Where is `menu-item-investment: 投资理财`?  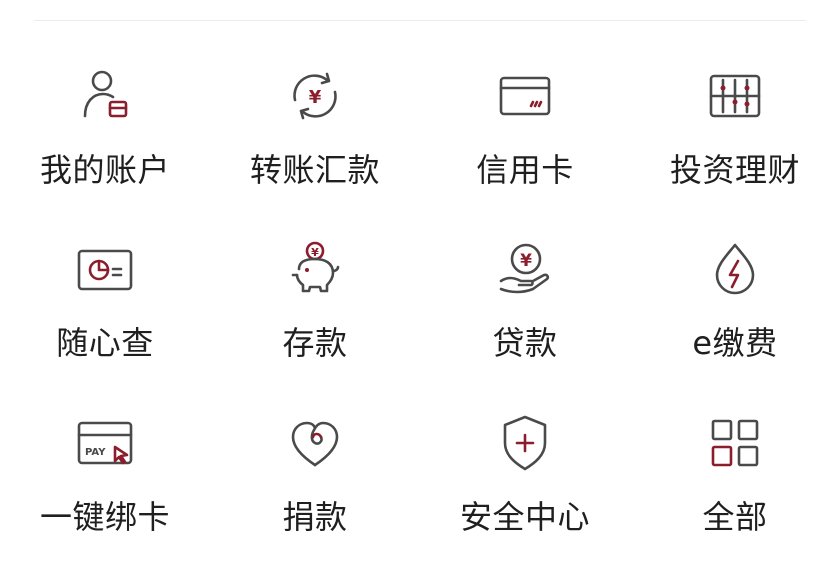
menu-item-investment: 投资理财 is located at coordinates (735, 127).